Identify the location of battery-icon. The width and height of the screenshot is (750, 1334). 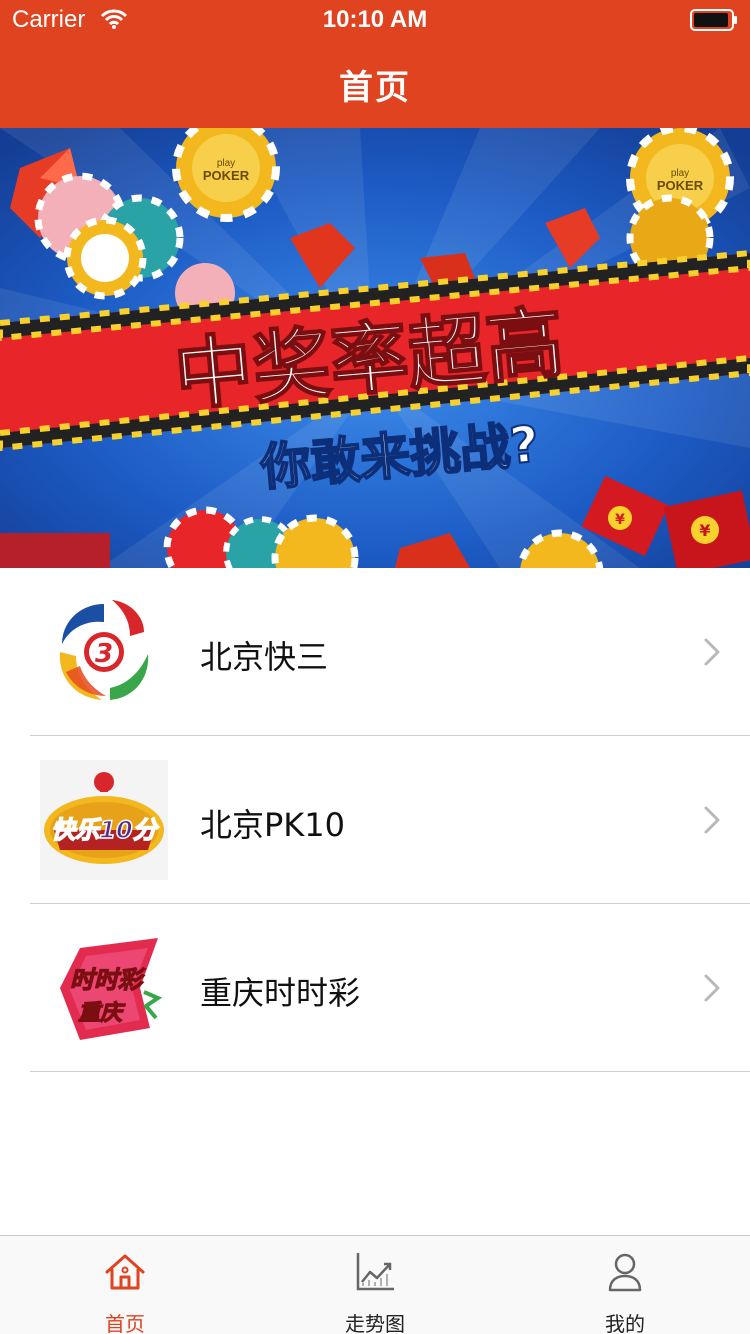
(713, 20).